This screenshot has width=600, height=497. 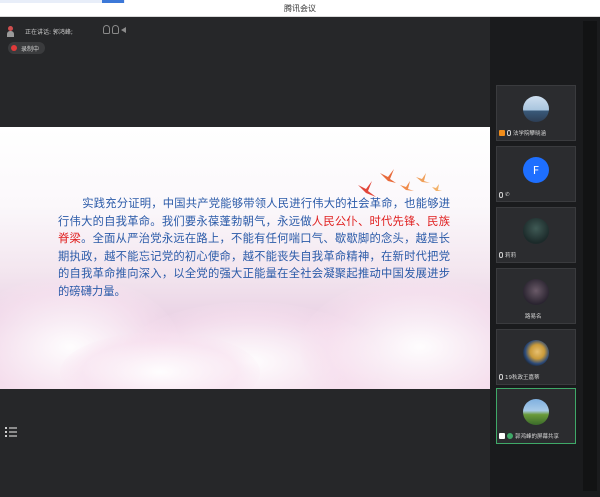 What do you see at coordinates (536, 170) in the screenshot?
I see `letter-avatar-icon: F` at bounding box center [536, 170].